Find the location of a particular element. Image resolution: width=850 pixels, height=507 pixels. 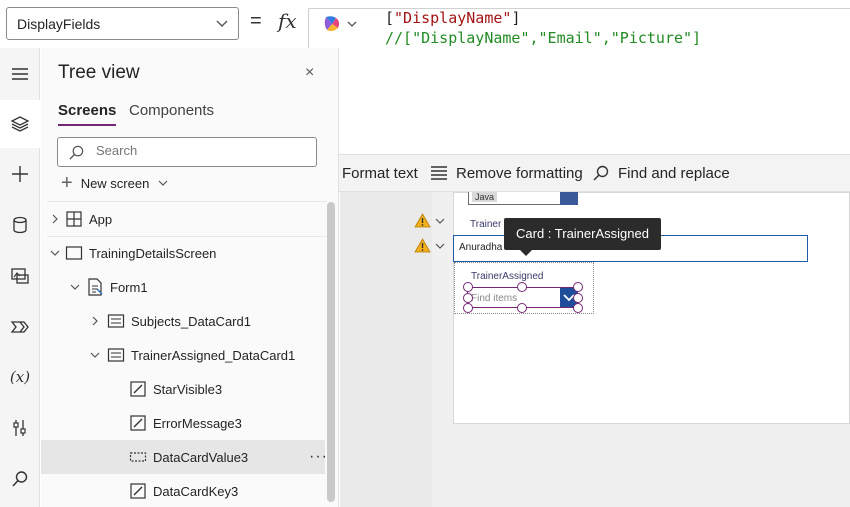

form-icon is located at coordinates (95, 287).